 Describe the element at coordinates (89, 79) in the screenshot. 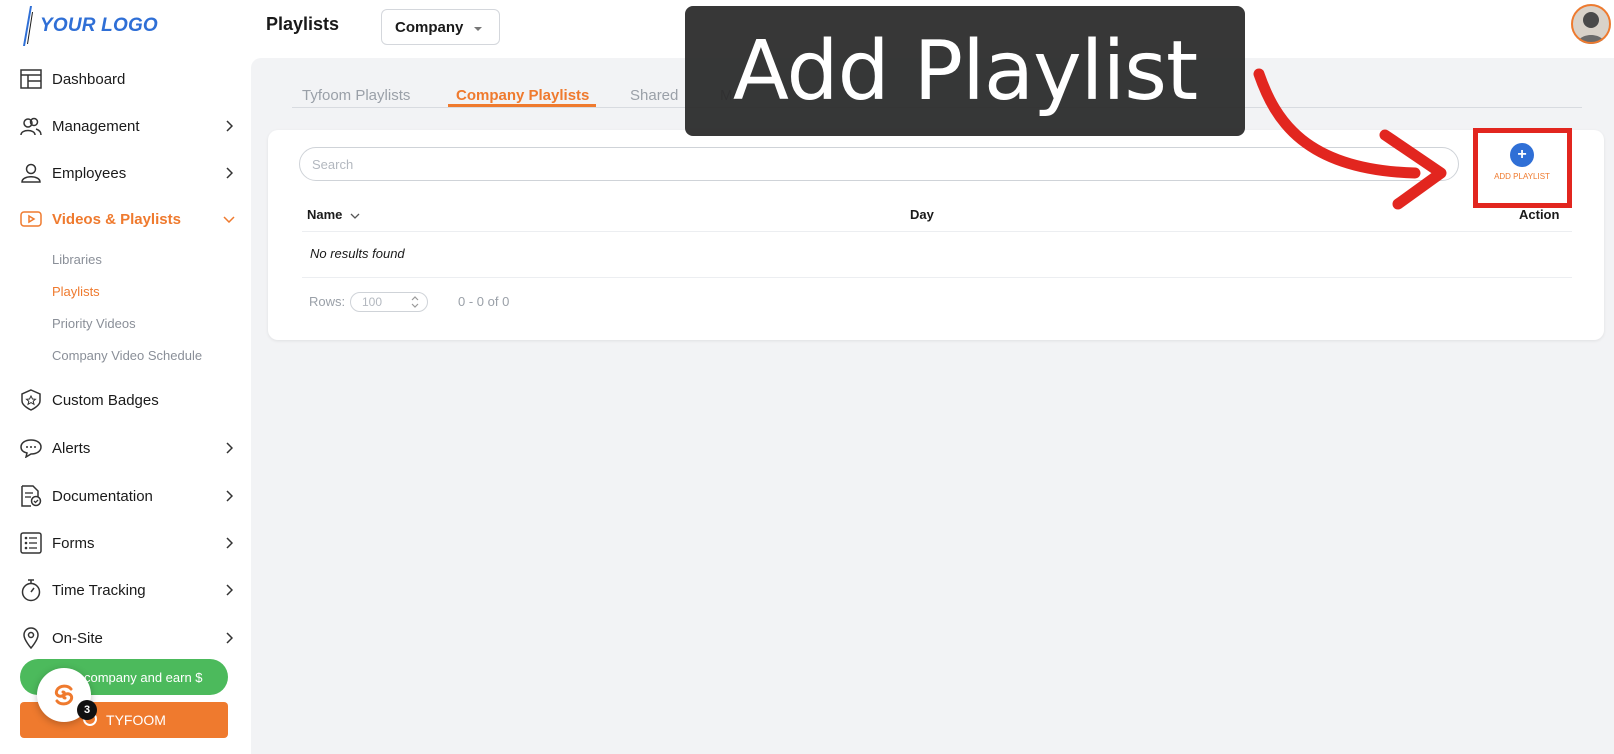

I see `sidebar-item-label: Dashboard` at that location.